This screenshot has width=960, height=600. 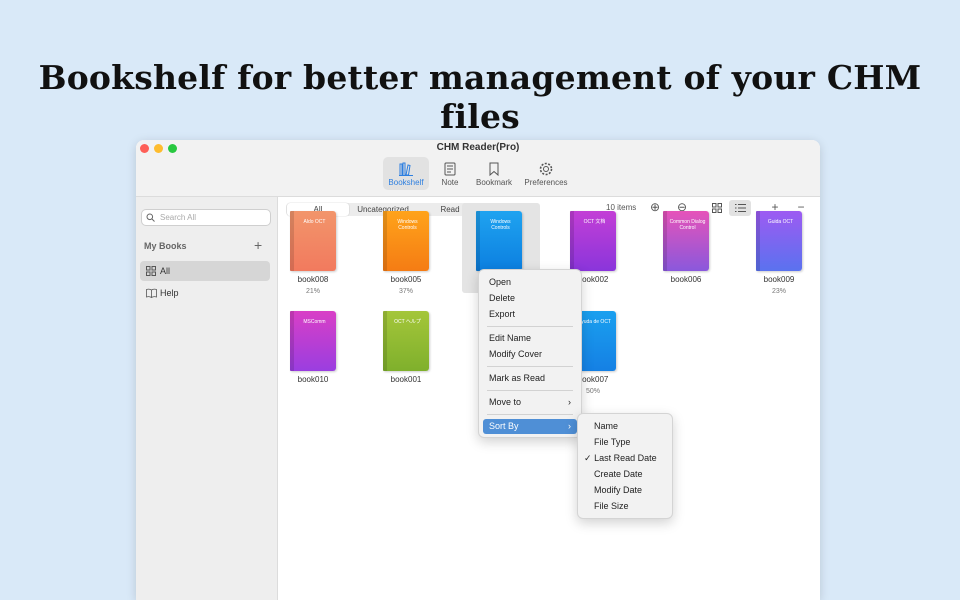 What do you see at coordinates (165, 246) in the screenshot?
I see `my-books-heading: My Books` at bounding box center [165, 246].